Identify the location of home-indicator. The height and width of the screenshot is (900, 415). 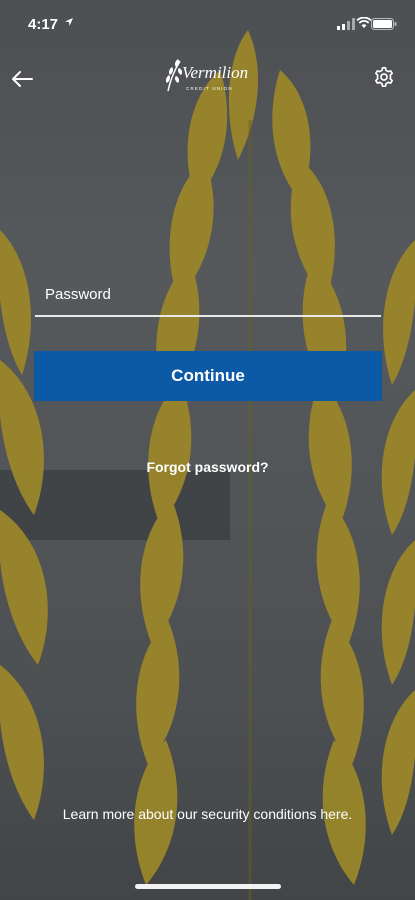
(208, 886).